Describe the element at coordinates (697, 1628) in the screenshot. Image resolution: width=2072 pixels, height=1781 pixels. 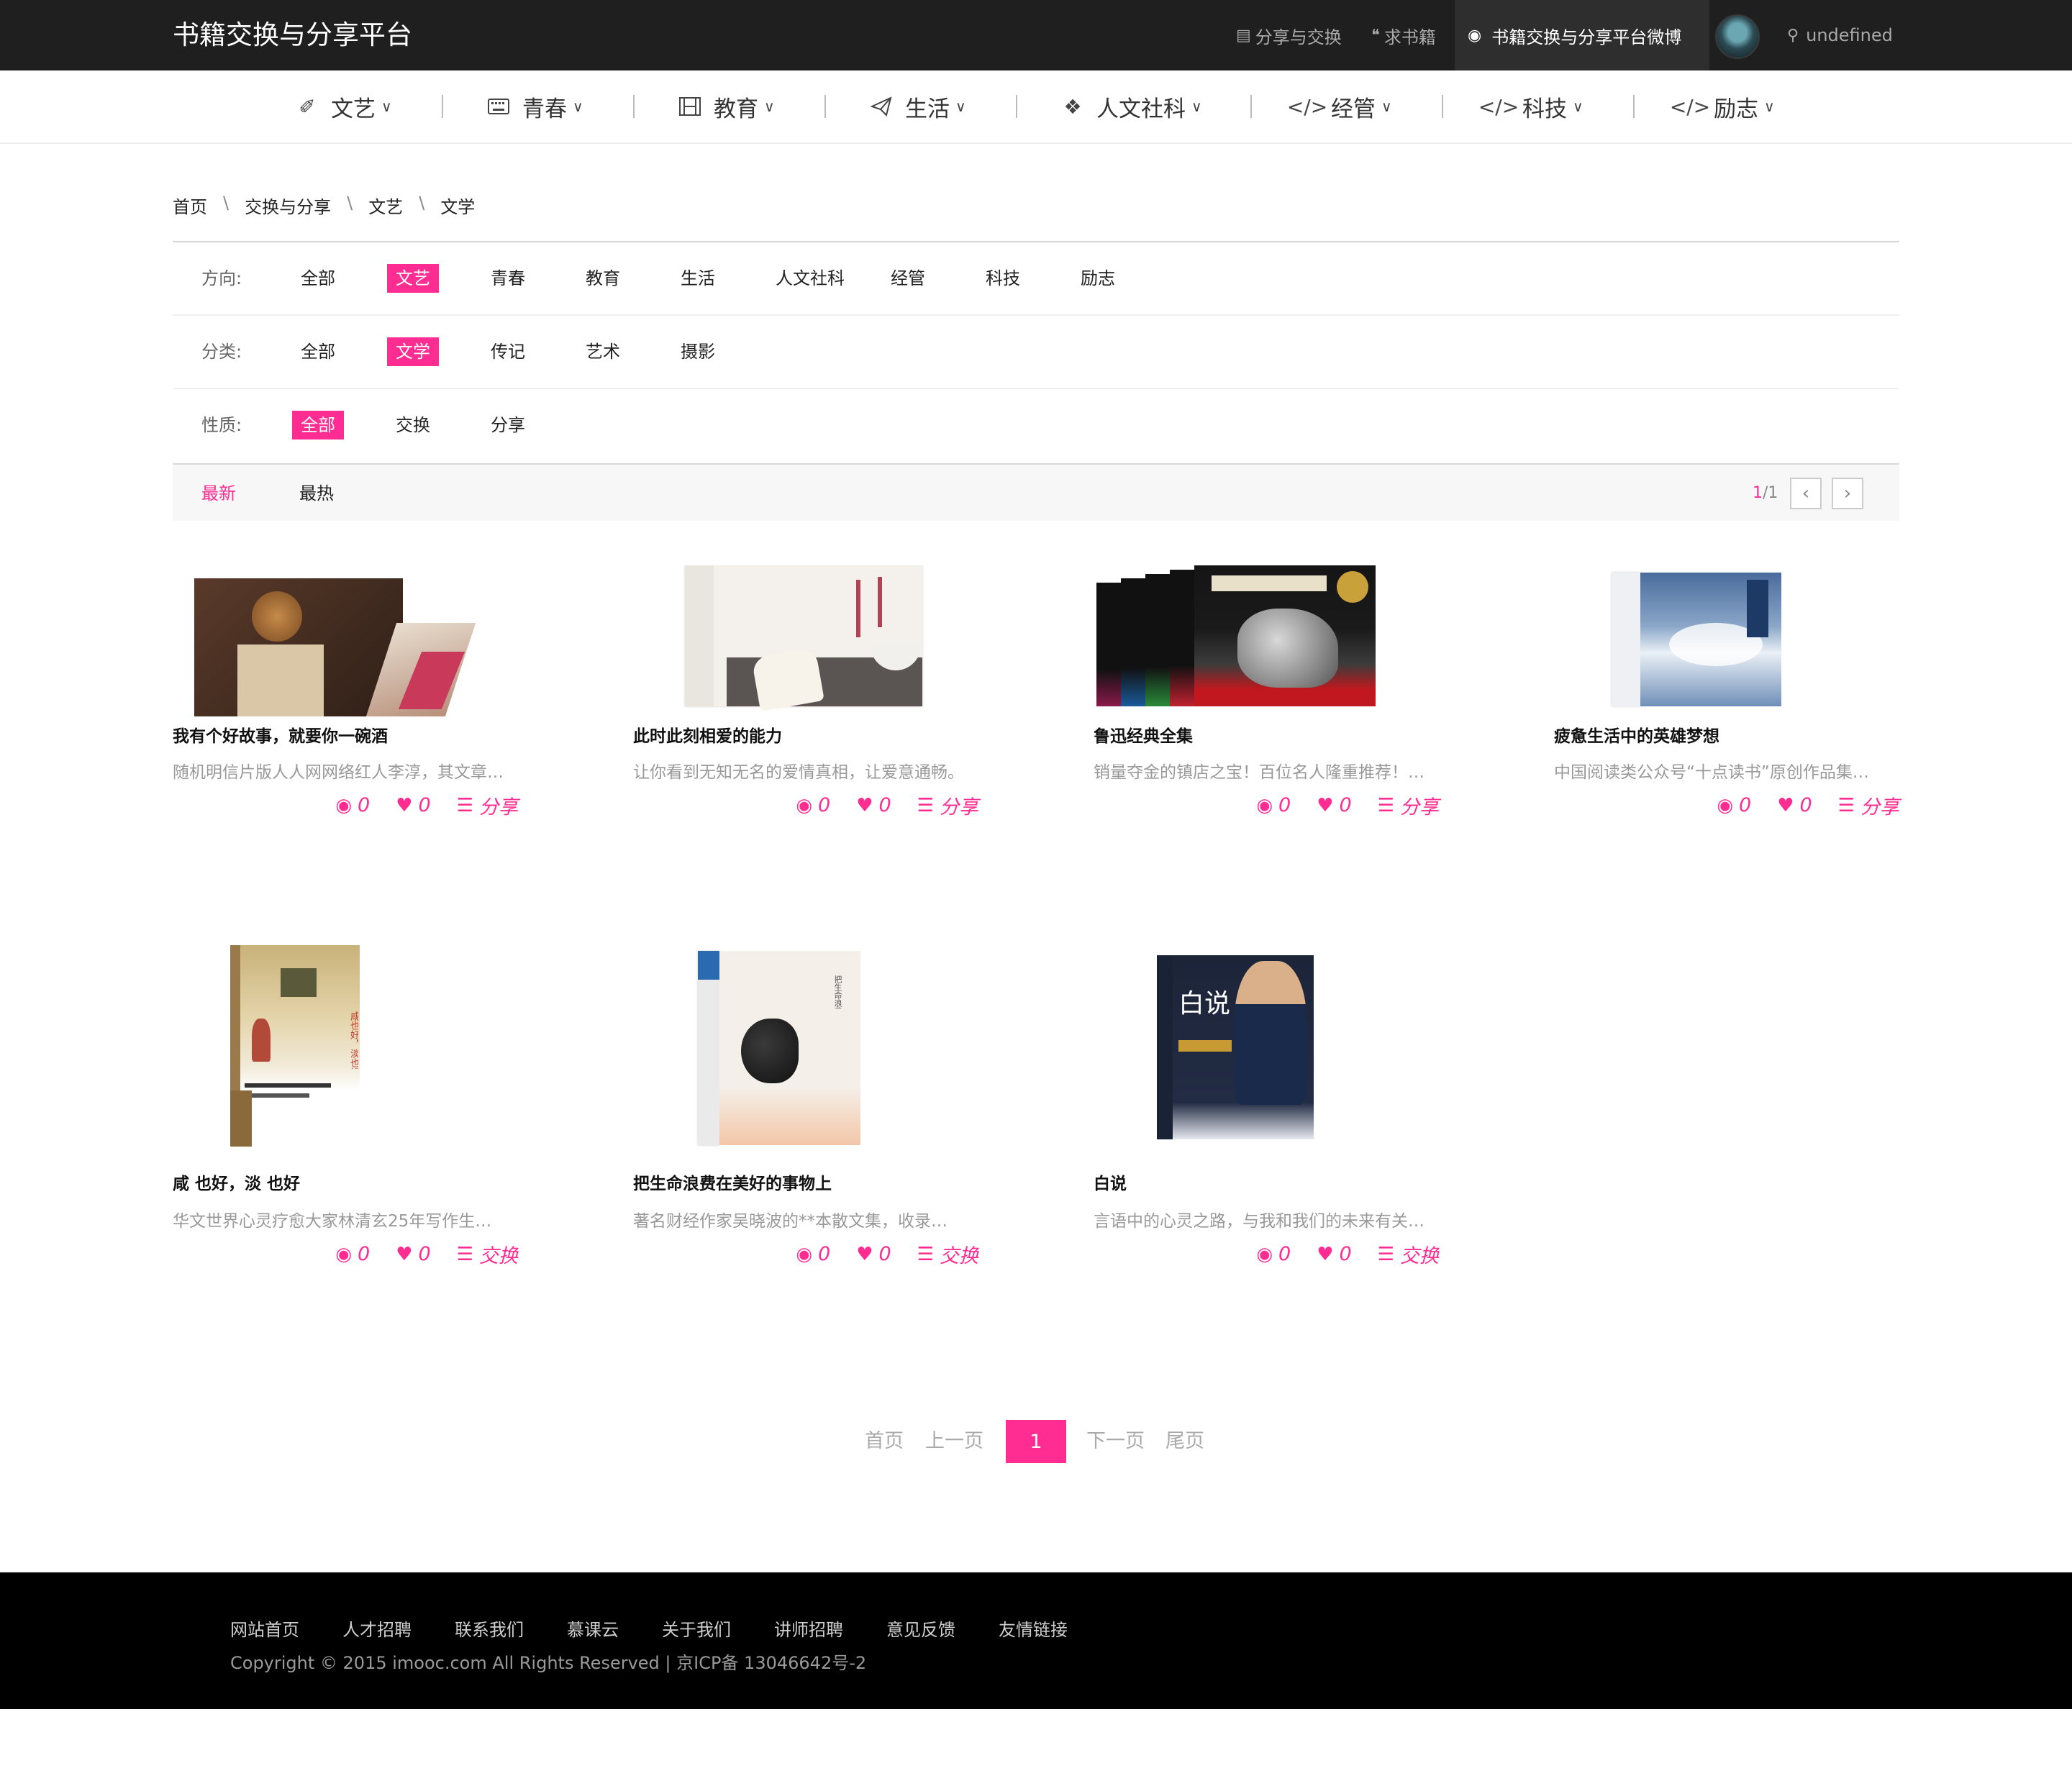
I see `footer-link: 关于我们` at that location.